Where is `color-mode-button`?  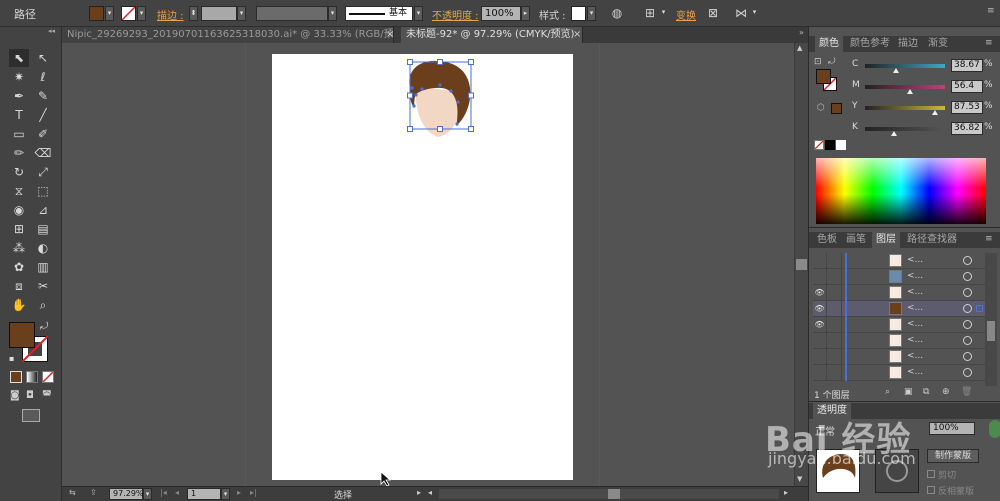 color-mode-button is located at coordinates (16, 377).